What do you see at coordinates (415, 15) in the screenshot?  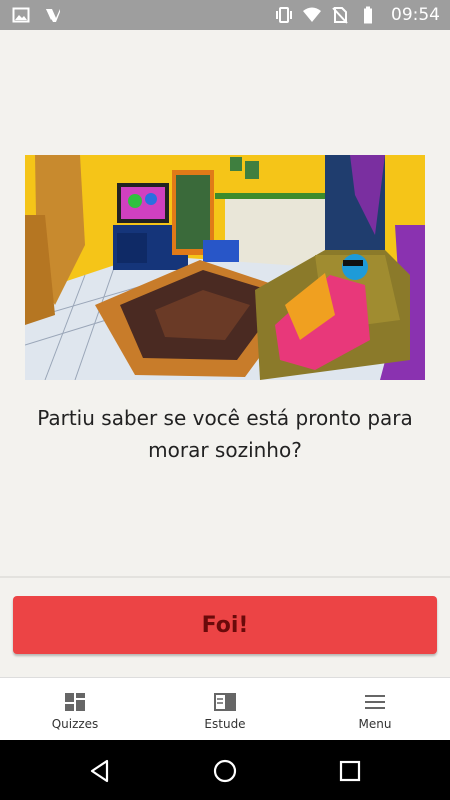 I see `clock: 09:54` at bounding box center [415, 15].